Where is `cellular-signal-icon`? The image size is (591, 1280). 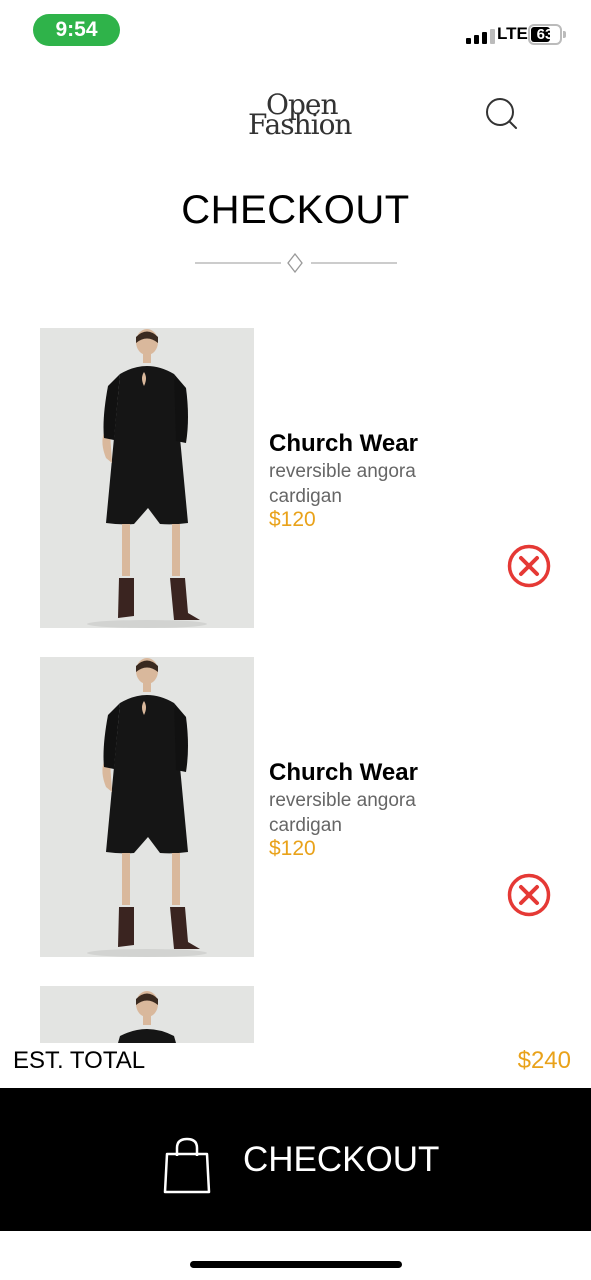 cellular-signal-icon is located at coordinates (480, 36).